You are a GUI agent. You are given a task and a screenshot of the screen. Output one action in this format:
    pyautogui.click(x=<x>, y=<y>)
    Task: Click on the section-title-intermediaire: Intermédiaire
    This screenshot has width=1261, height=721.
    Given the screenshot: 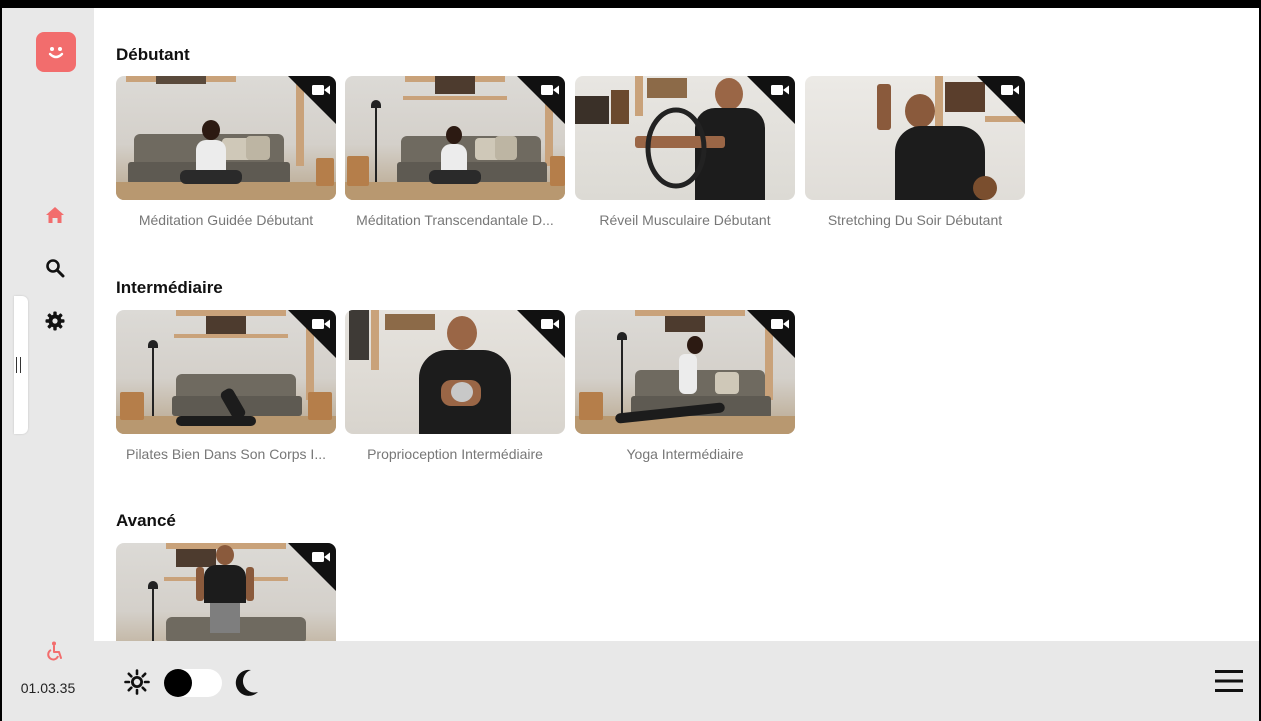 What is the action you would take?
    pyautogui.click(x=169, y=287)
    